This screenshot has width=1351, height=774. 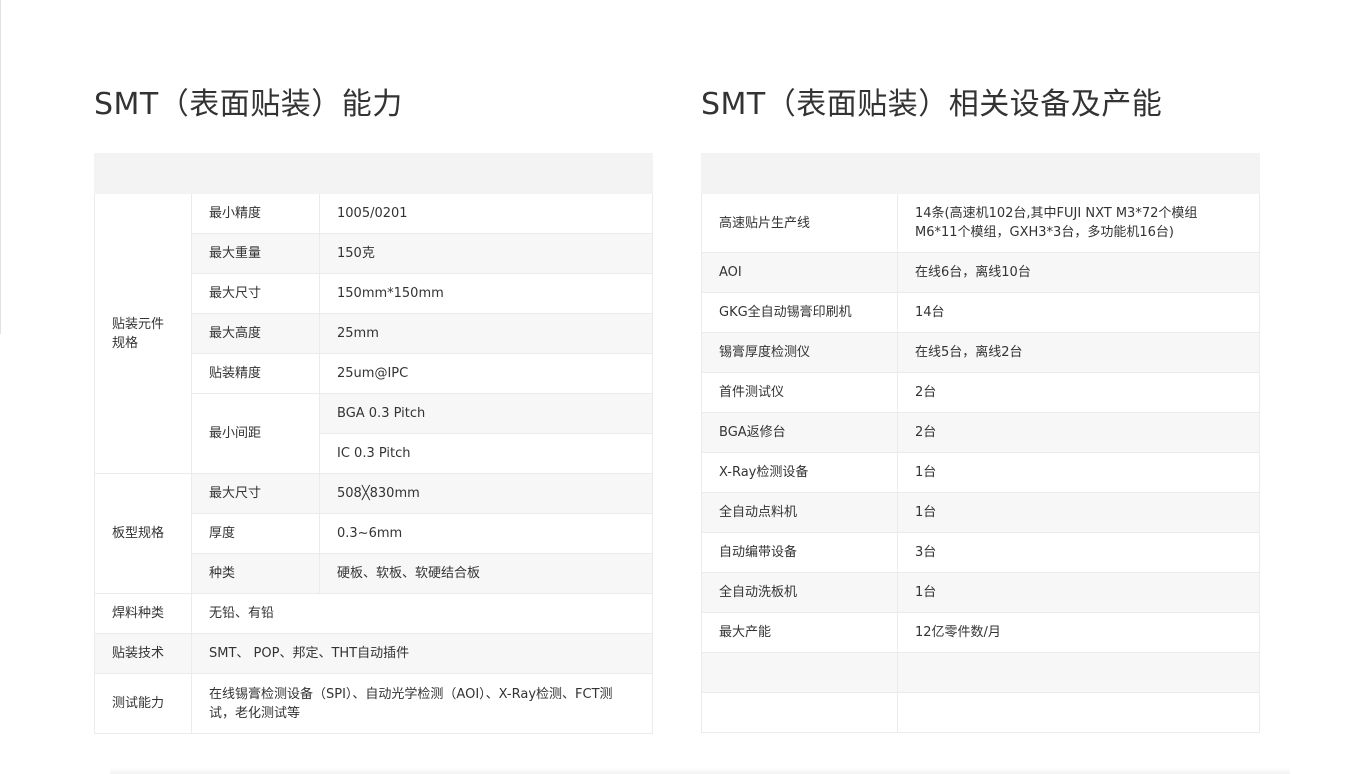 I want to click on row-value-solder: 无铅、有铅, so click(x=422, y=613).